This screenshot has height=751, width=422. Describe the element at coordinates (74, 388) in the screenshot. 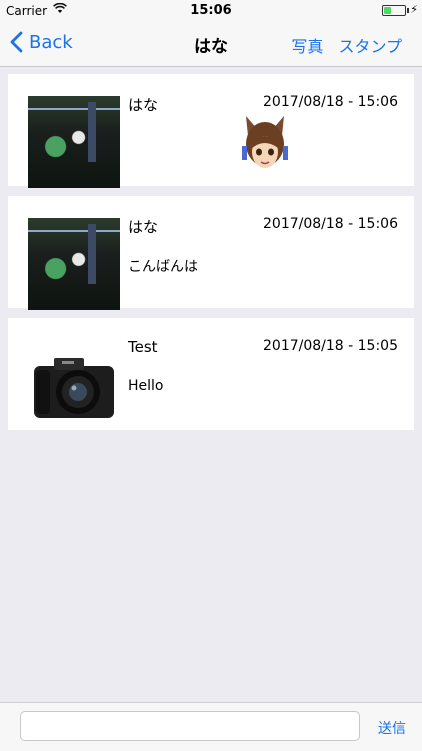

I see `camera-avatar-icon` at that location.